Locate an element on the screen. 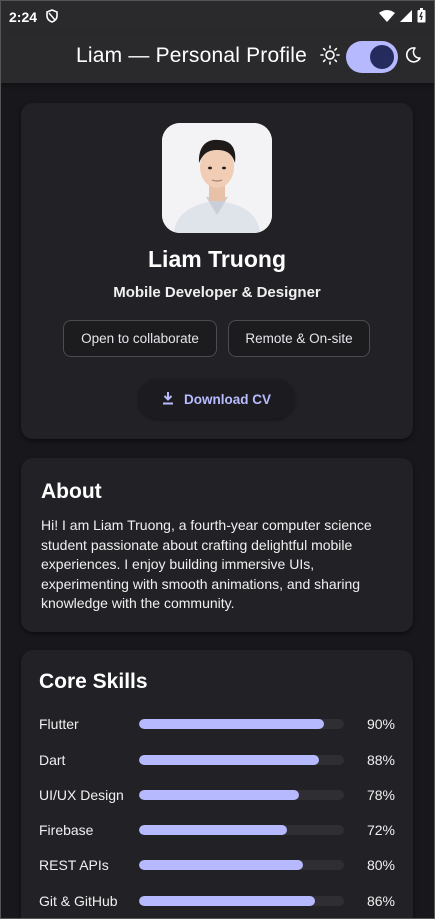  chip-collaborate: Open to collaborate is located at coordinates (140, 338).